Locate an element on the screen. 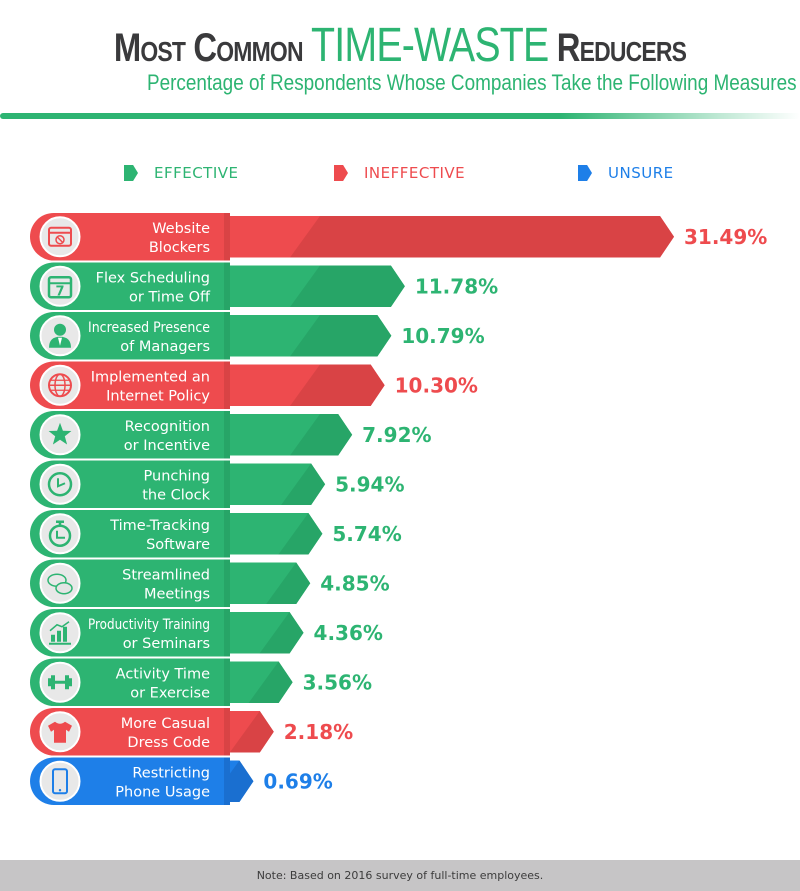 This screenshot has height=891, width=800. bar-row-6: Time-Tracking Software 5.74% is located at coordinates (216, 534).